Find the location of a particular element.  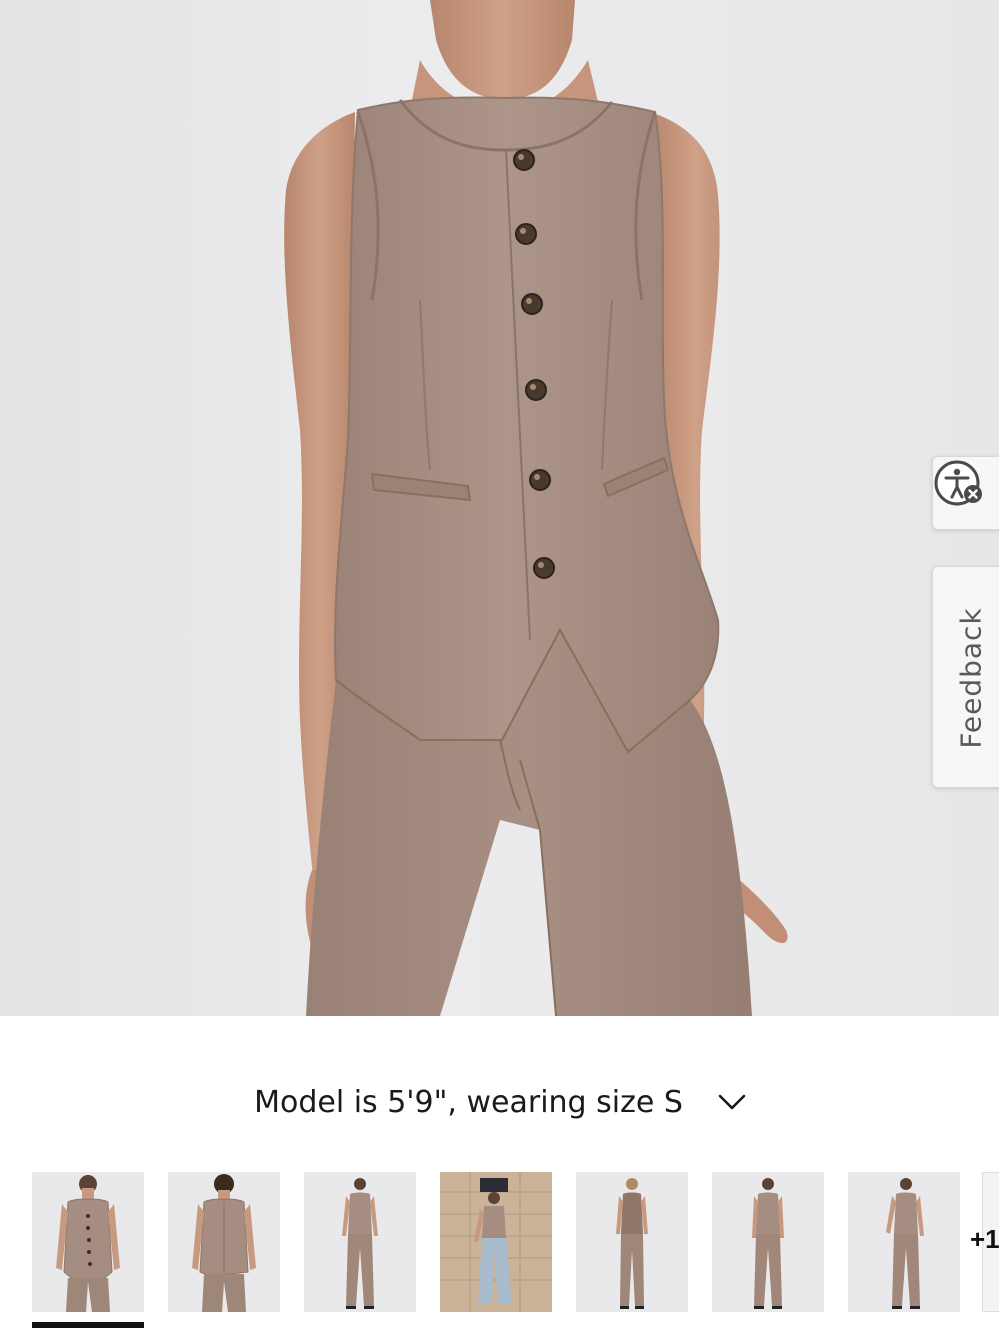

active-thumbnail-indicator is located at coordinates (88, 1325).